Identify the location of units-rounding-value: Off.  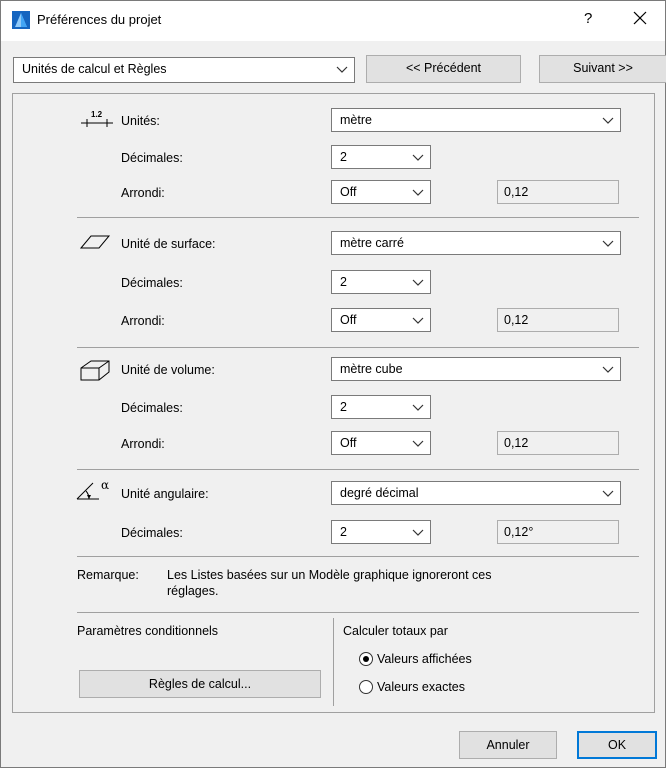
(348, 192).